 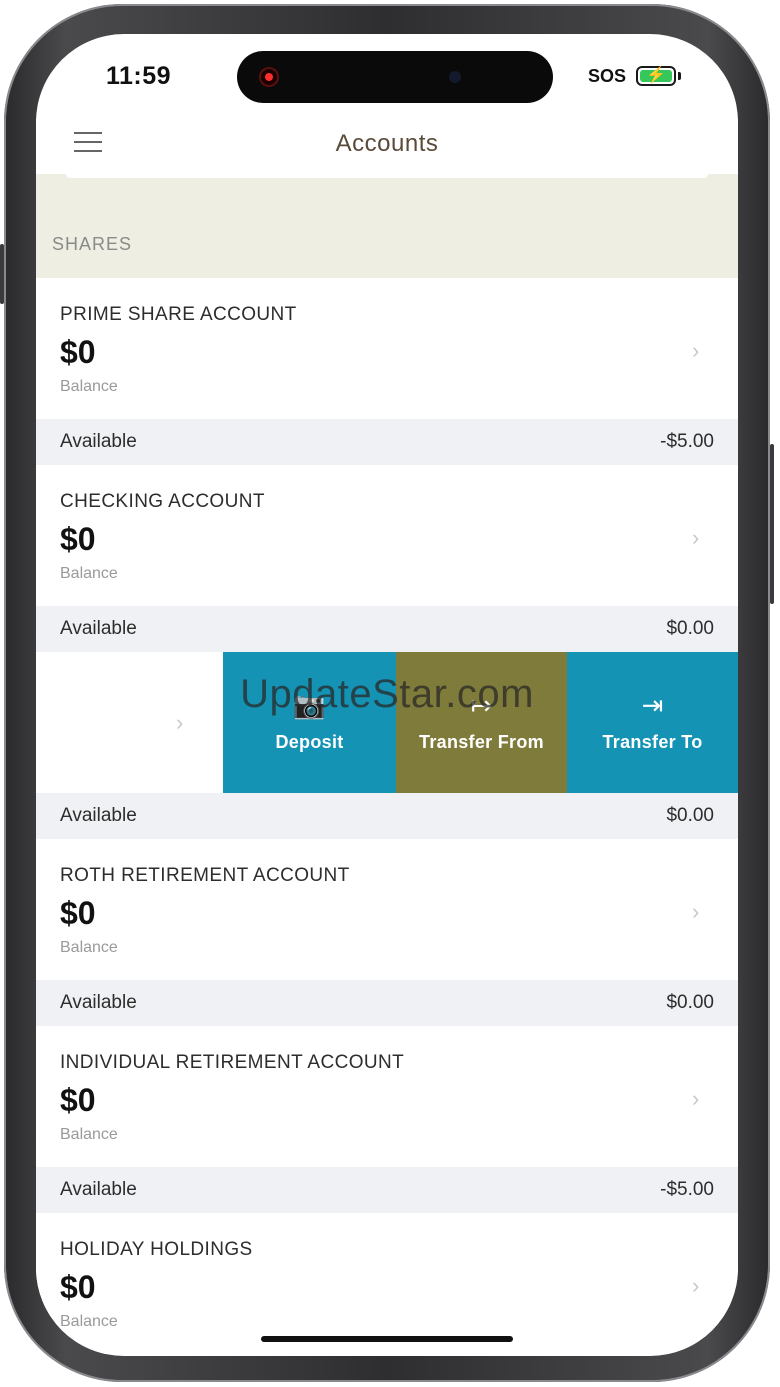 What do you see at coordinates (387, 1339) in the screenshot?
I see `home-indicator` at bounding box center [387, 1339].